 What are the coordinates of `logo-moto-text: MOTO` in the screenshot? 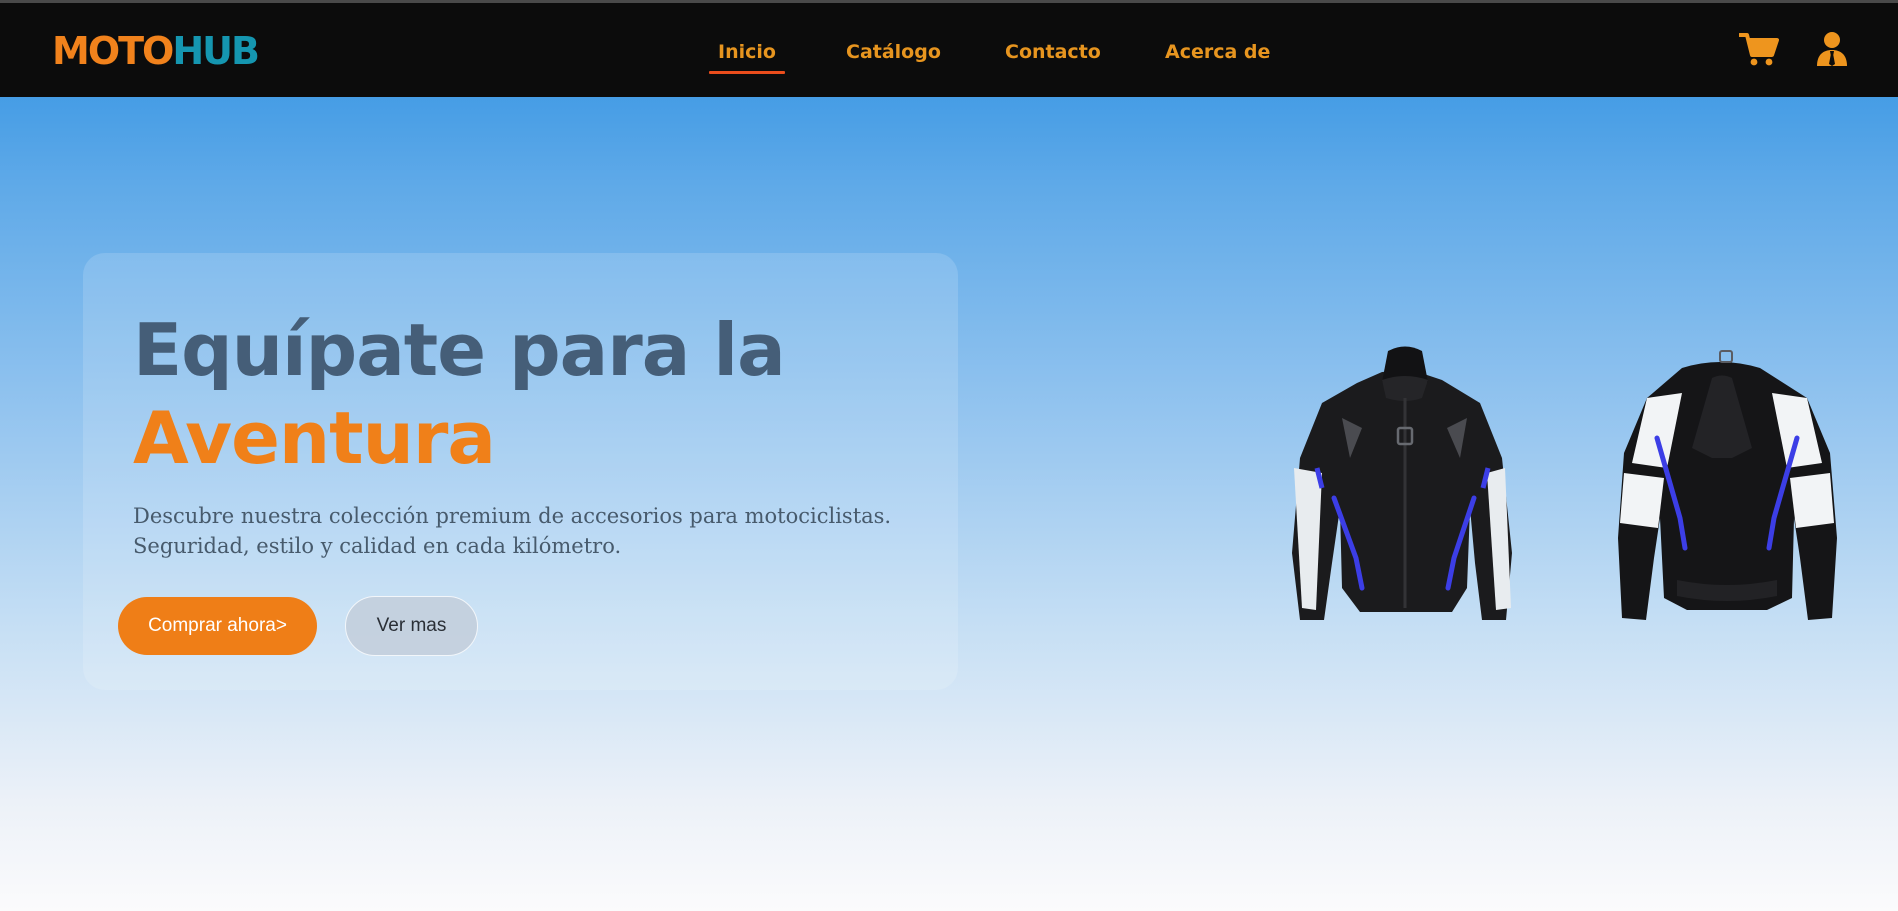 It's located at (113, 51).